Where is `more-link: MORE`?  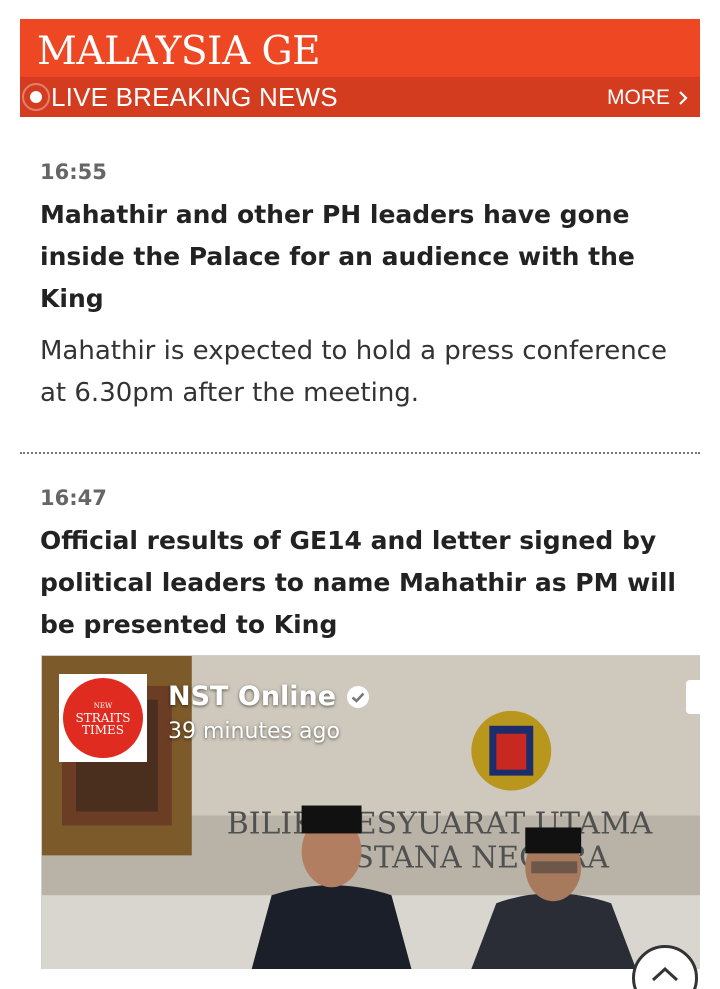 more-link: MORE is located at coordinates (647, 98).